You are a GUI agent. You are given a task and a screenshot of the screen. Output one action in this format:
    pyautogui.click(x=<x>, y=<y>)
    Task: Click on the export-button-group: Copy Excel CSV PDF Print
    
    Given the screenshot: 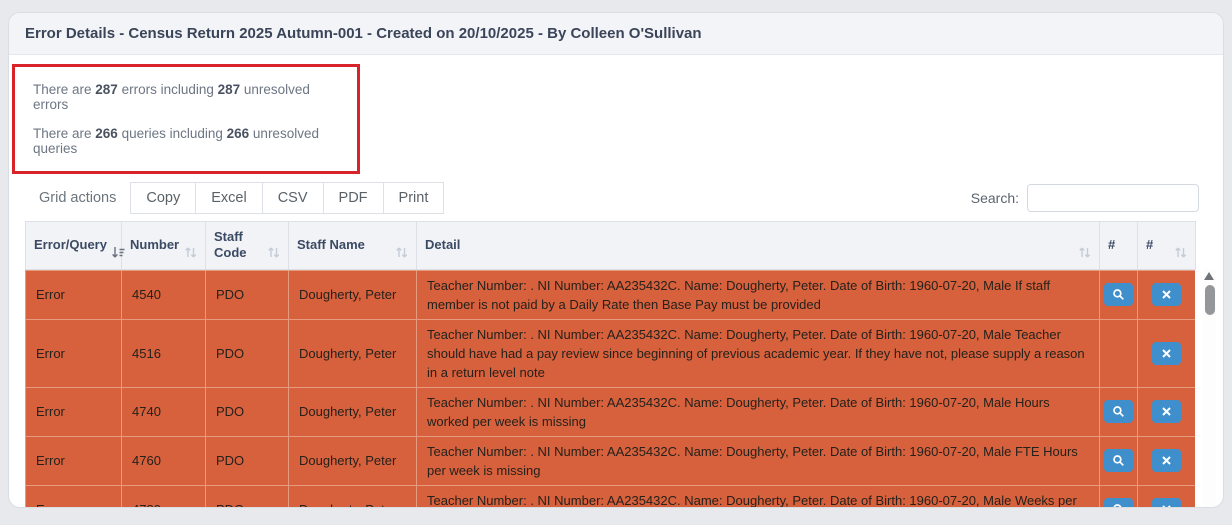 What is the action you would take?
    pyautogui.click(x=287, y=198)
    